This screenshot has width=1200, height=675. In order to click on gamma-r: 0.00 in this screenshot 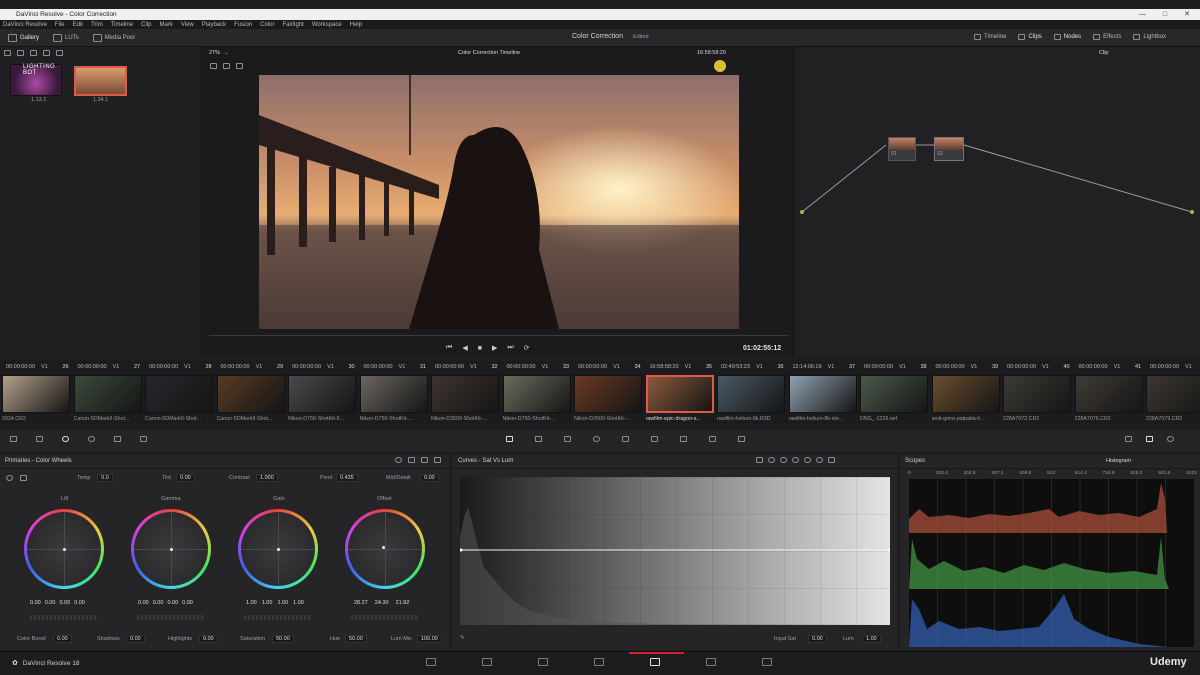, I will do `click(158, 603)`.